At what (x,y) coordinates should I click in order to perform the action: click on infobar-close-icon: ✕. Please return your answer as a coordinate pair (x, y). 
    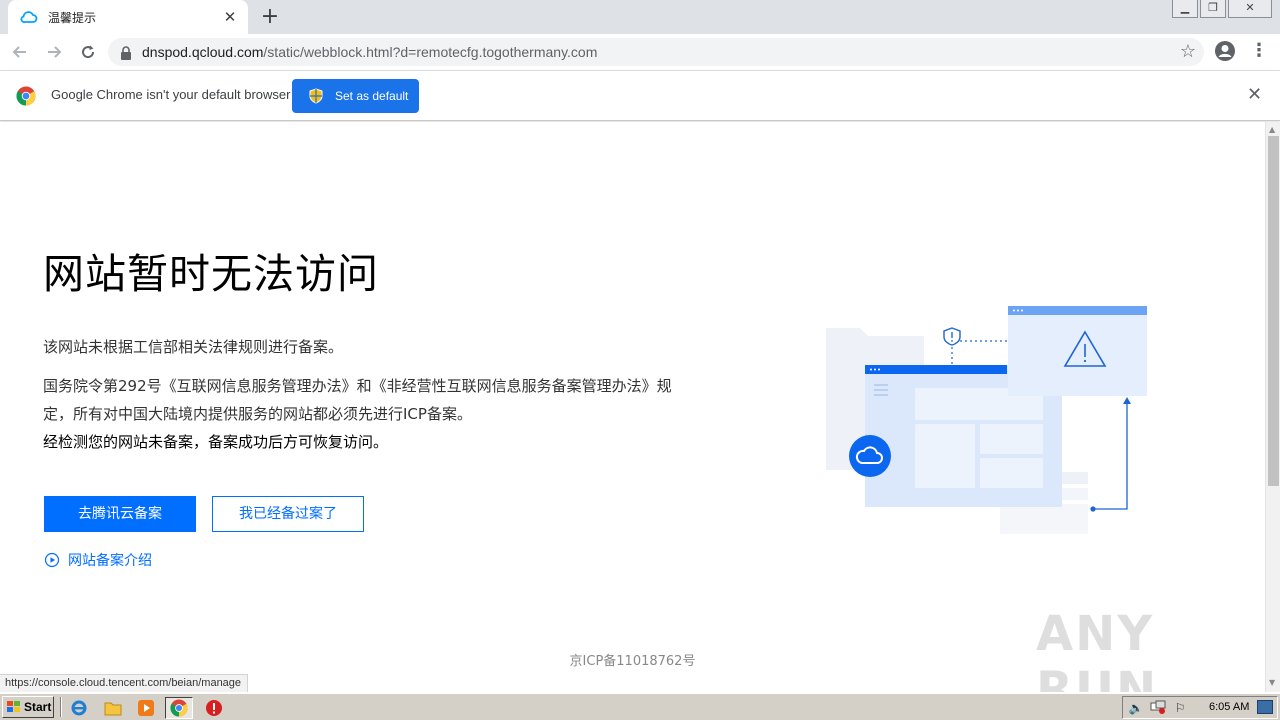
    Looking at the image, I should click on (1254, 95).